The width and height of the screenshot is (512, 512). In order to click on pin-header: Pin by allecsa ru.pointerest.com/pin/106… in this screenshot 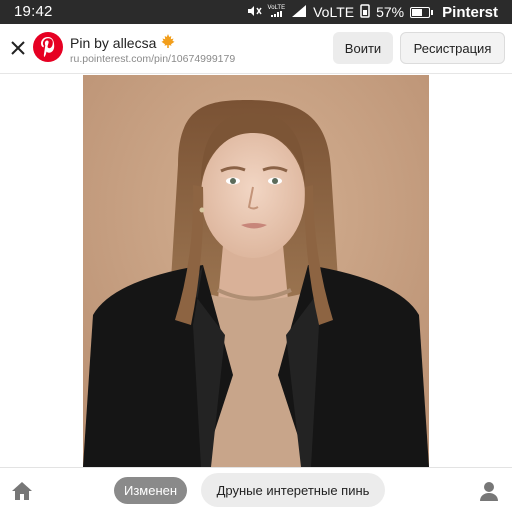, I will do `click(256, 49)`.